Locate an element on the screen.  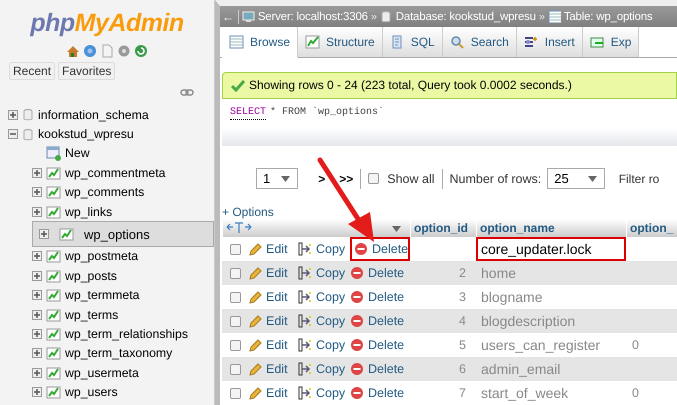
tab: SQL is located at coordinates (412, 42).